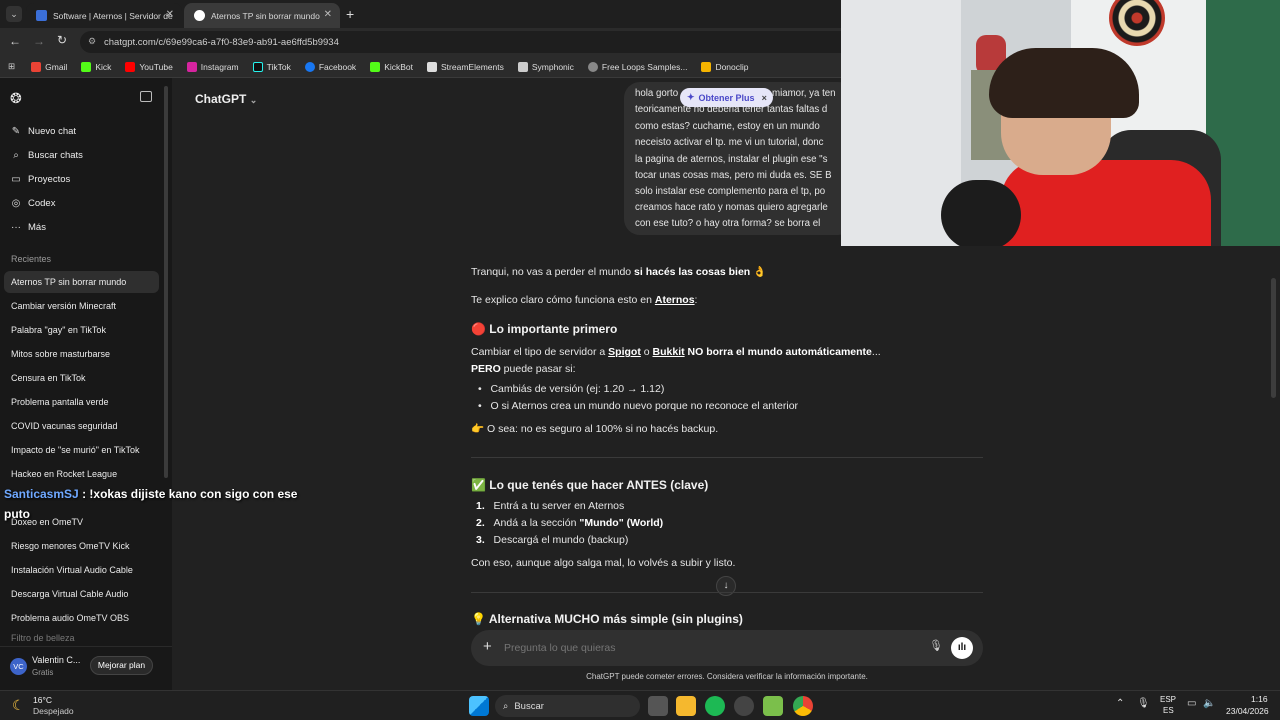  I want to click on chat-item: Palabra "gay" en TikTok, so click(81, 330).